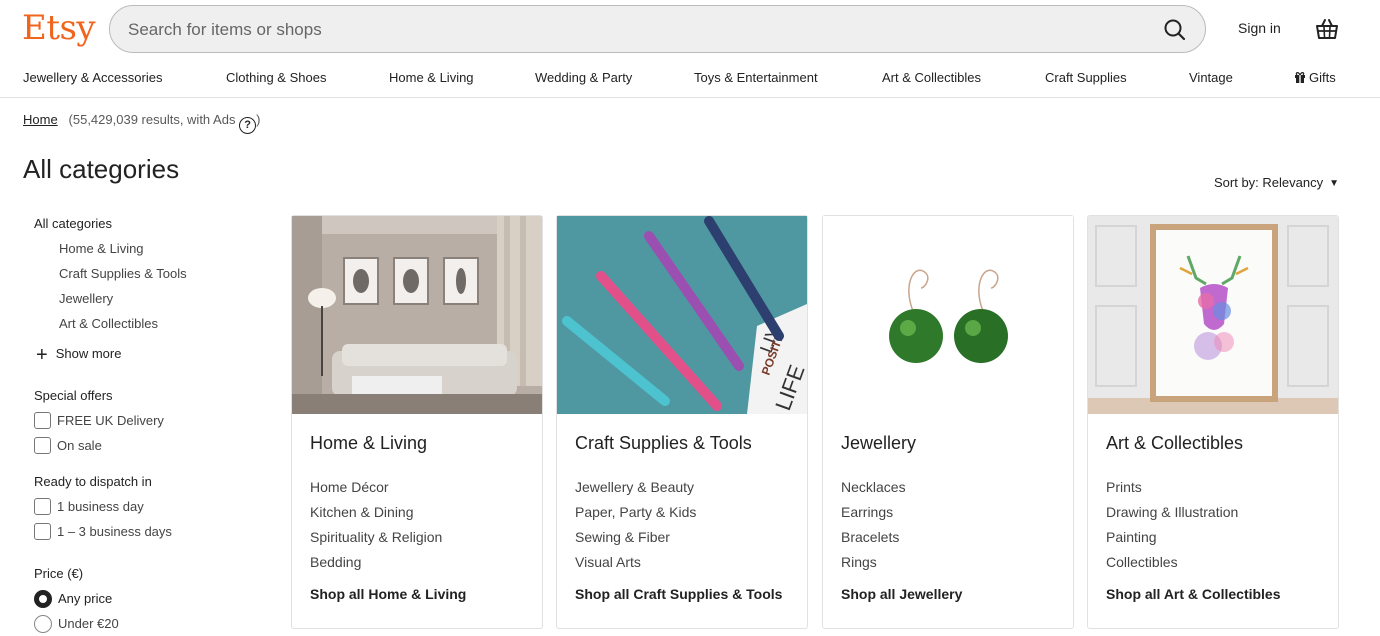  What do you see at coordinates (1334, 183) in the screenshot?
I see `caret-down-icon: ▼` at bounding box center [1334, 183].